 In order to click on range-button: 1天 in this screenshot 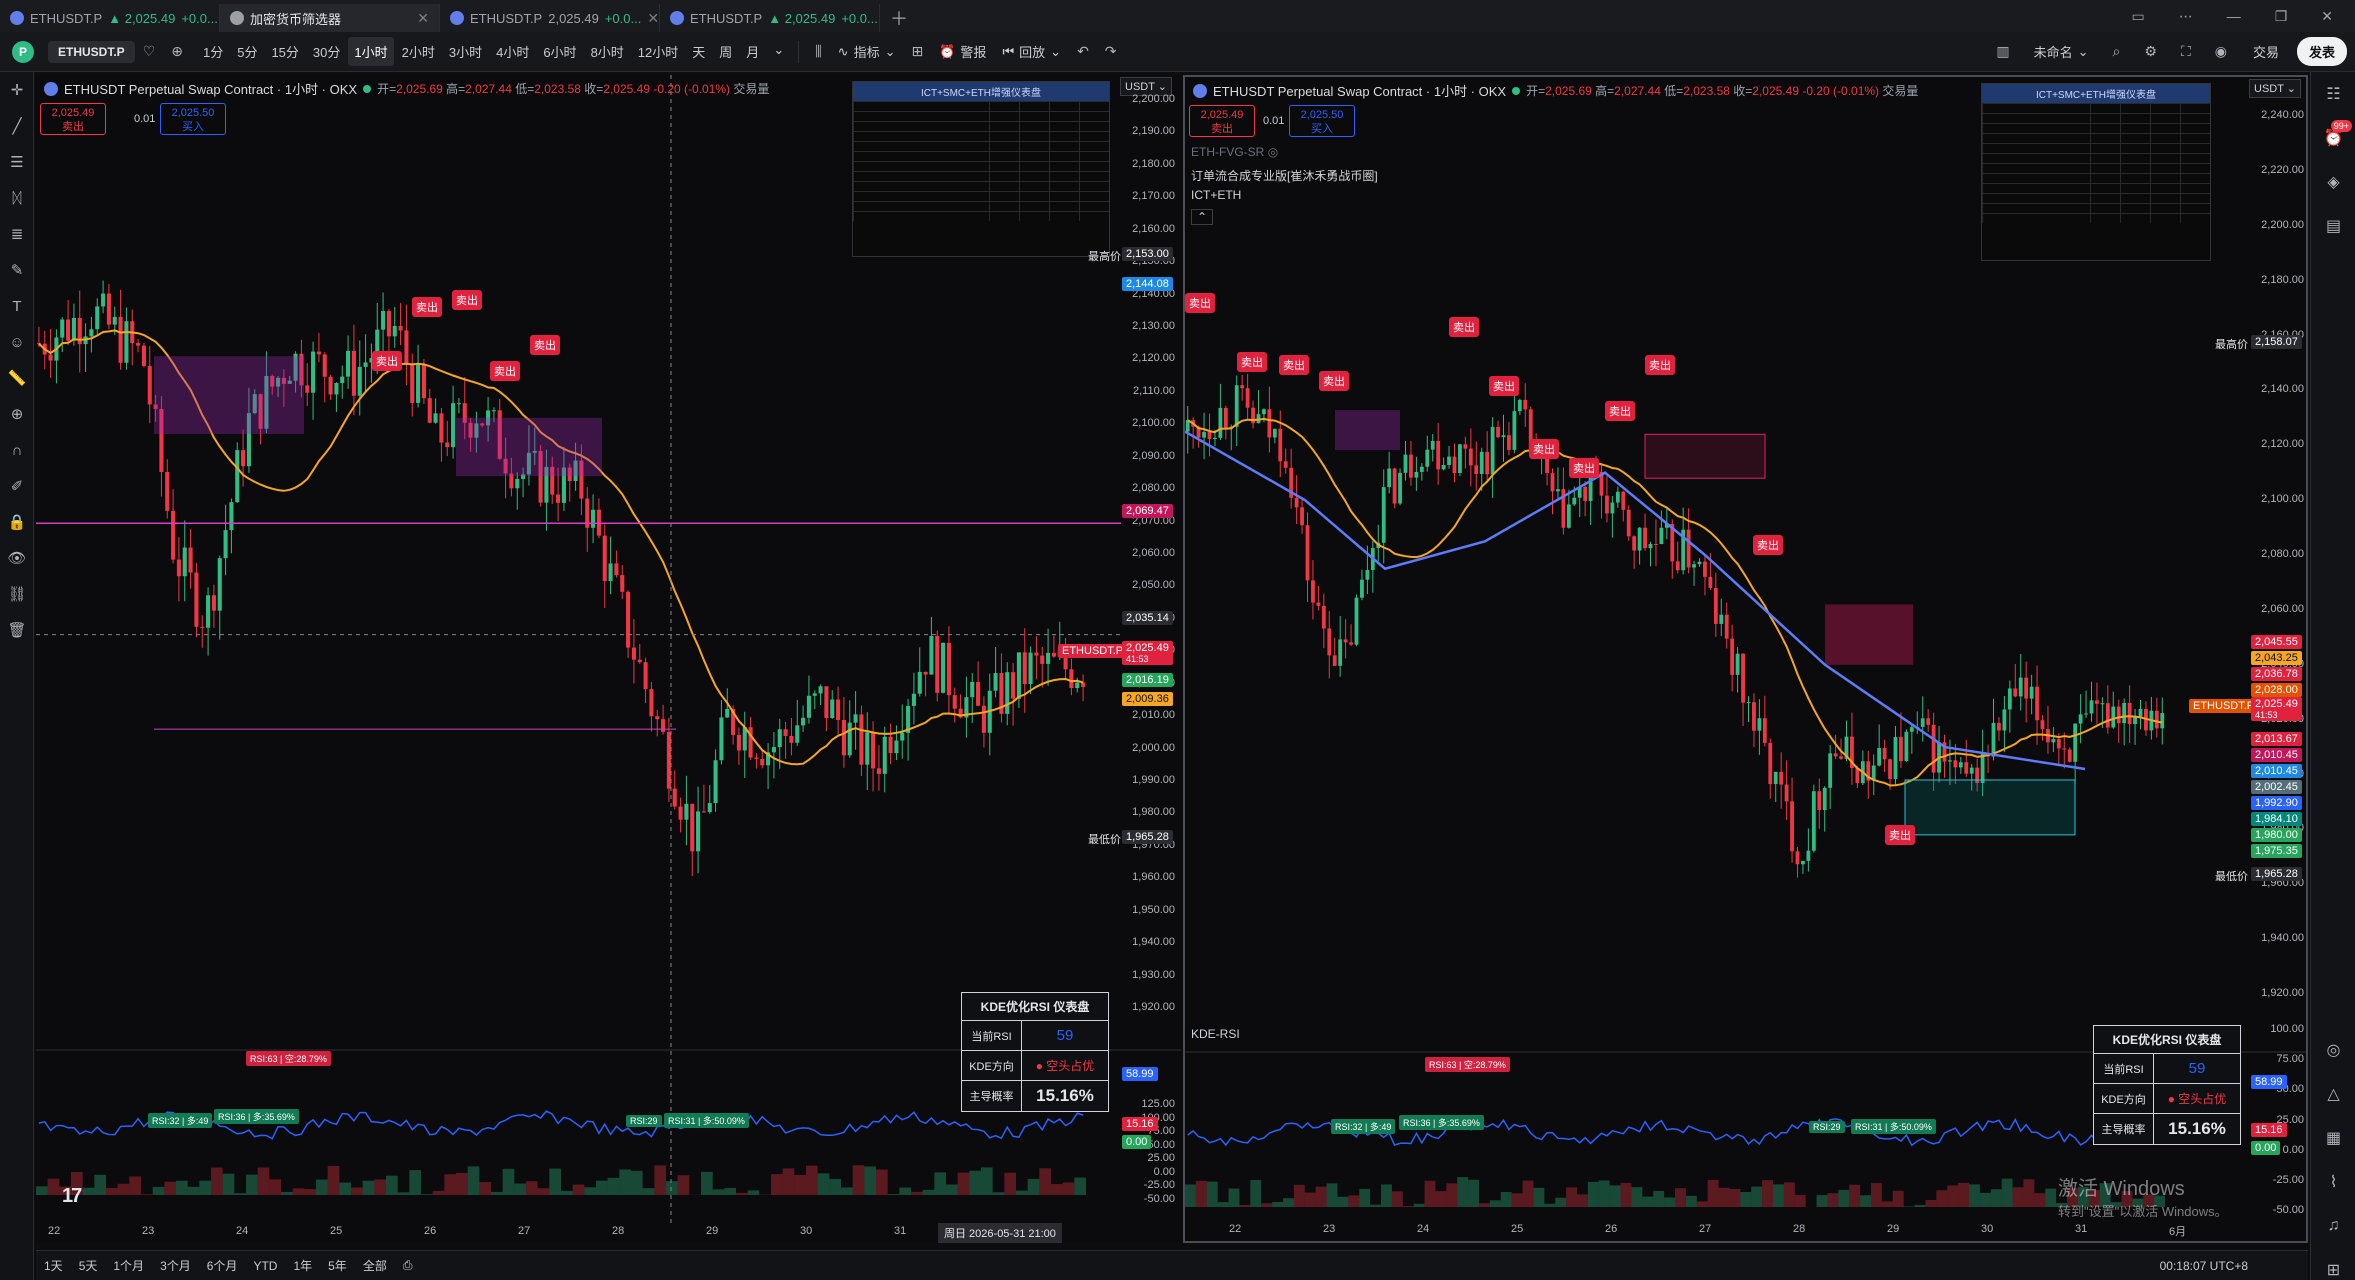, I will do `click(53, 1265)`.